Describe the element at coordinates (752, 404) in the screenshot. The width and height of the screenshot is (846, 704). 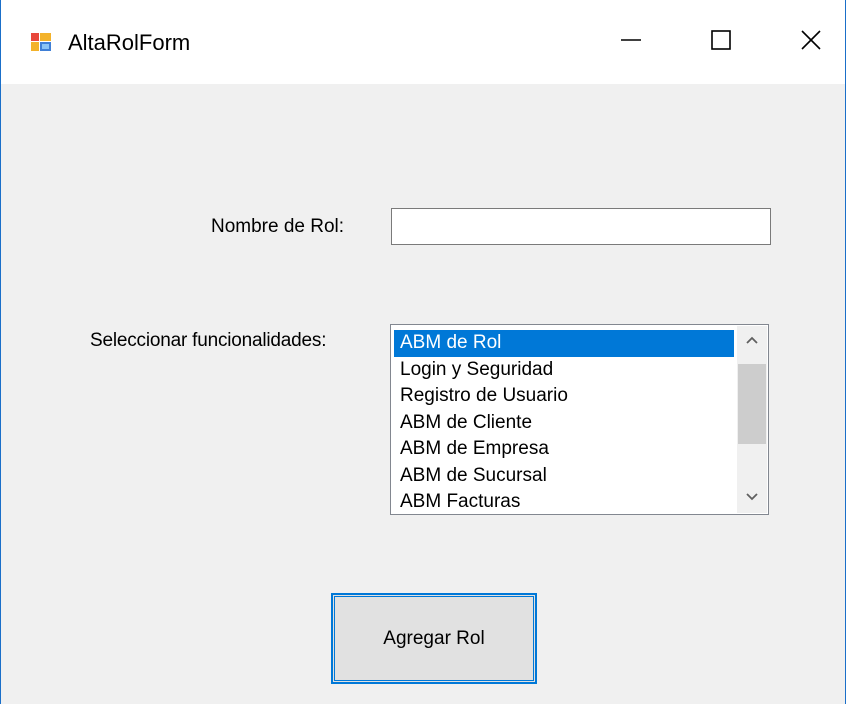
I see `scroll-thumb` at that location.